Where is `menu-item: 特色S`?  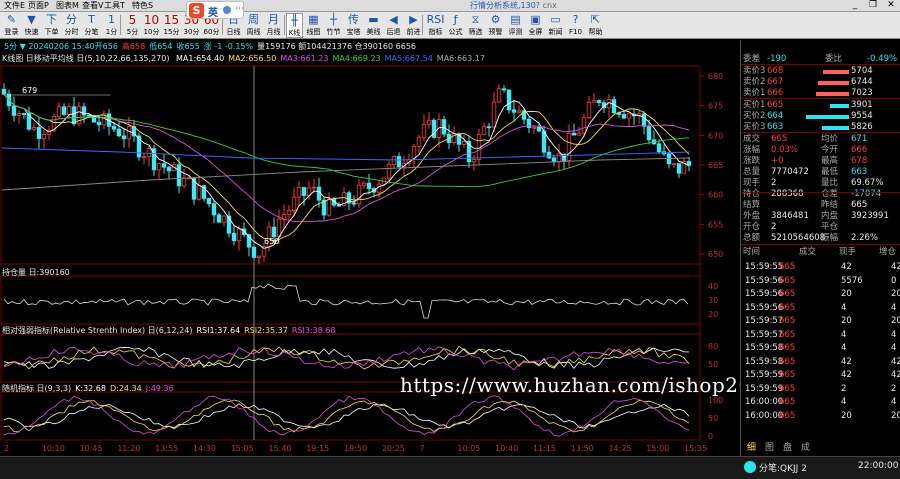
menu-item: 特色S is located at coordinates (142, 6).